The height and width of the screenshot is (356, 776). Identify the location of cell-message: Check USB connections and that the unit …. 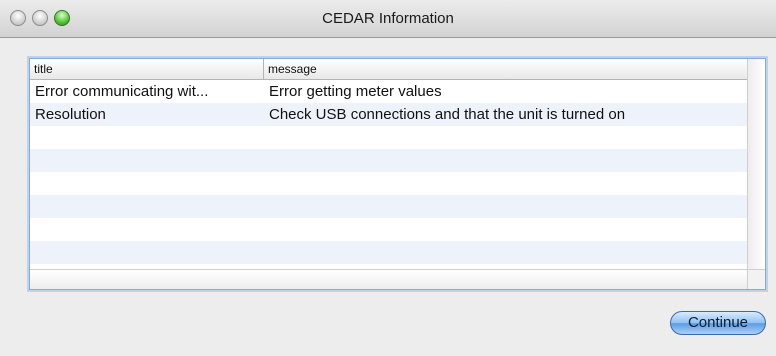
(447, 114).